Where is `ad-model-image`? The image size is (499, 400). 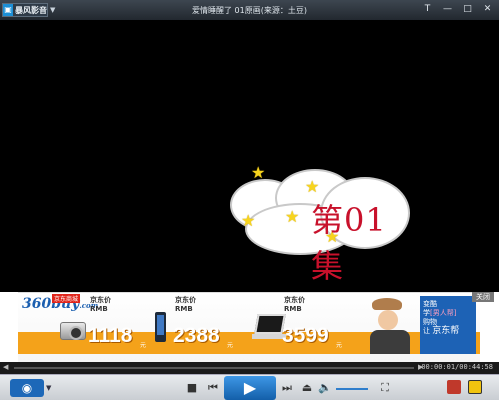 ad-model-image is located at coordinates (390, 326).